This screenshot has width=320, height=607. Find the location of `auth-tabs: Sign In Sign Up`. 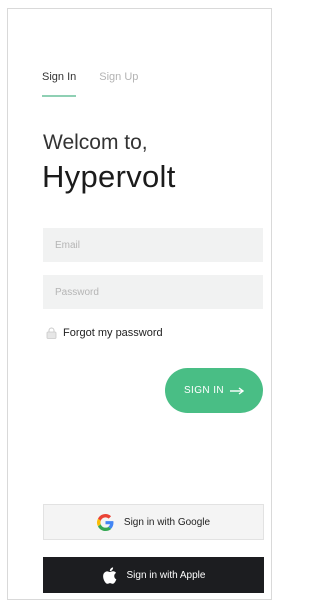

auth-tabs: Sign In Sign Up is located at coordinates (101, 84).